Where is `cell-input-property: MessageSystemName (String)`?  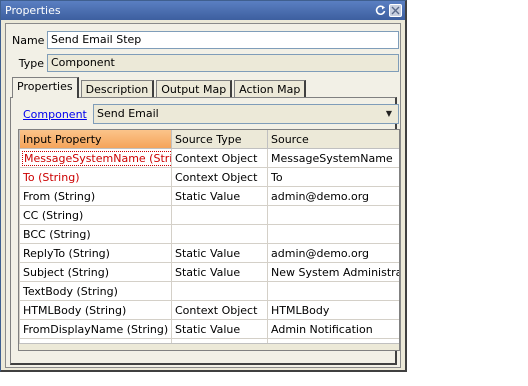 cell-input-property: MessageSystemName (String) is located at coordinates (95, 158).